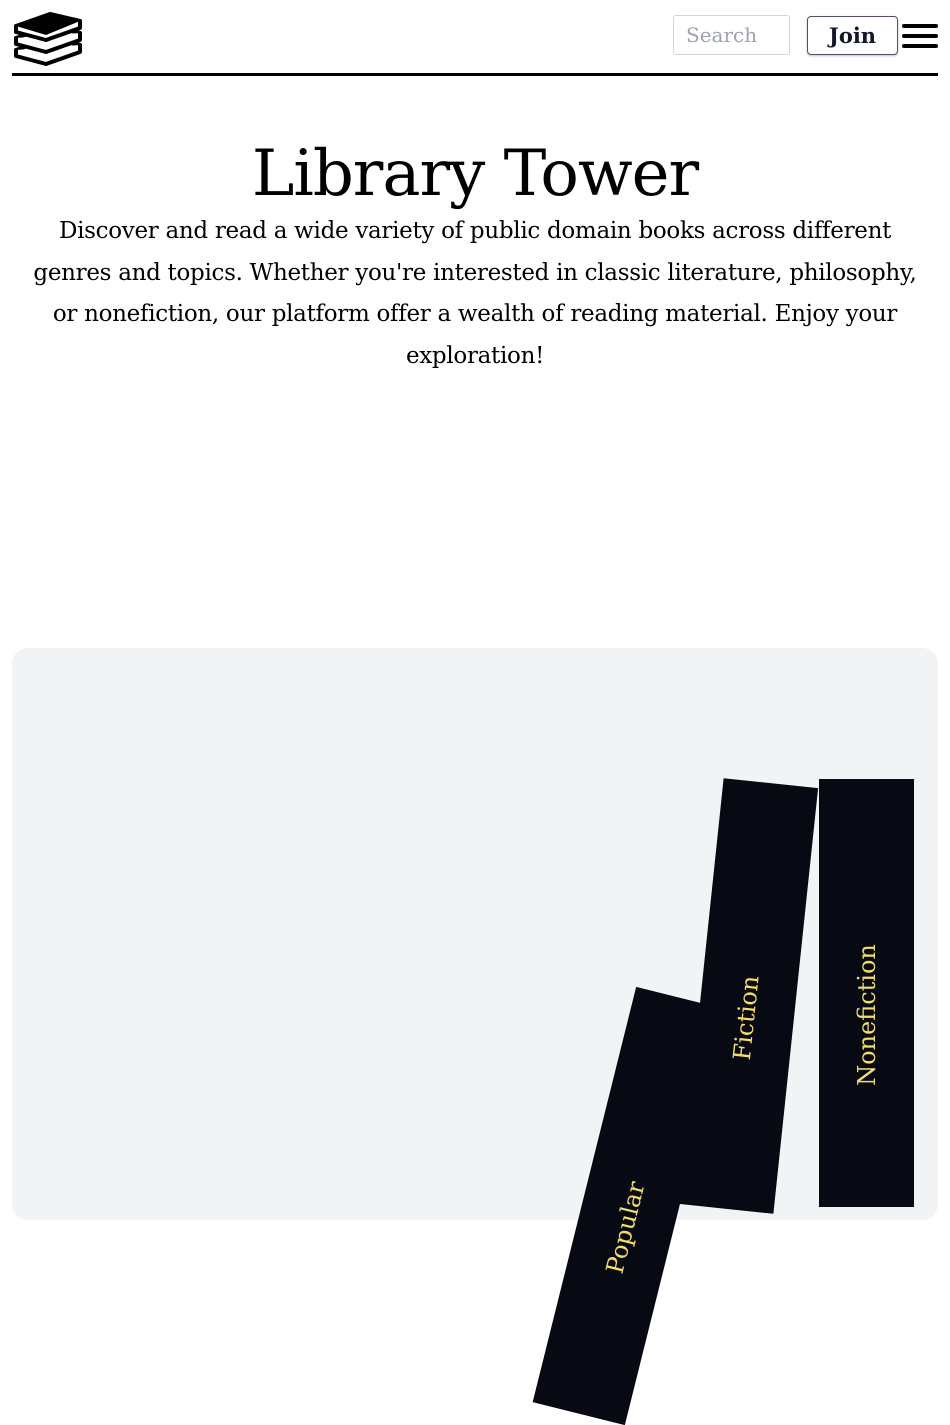 Image resolution: width=950 pixels, height=1425 pixels. I want to click on search-input, so click(731, 35).